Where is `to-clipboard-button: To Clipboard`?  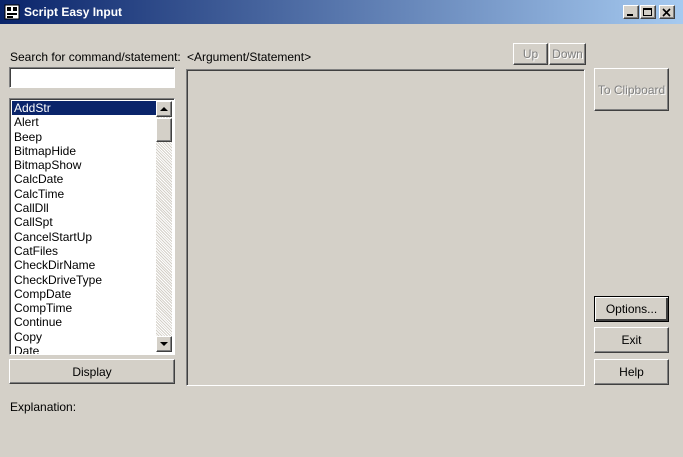
to-clipboard-button: To Clipboard is located at coordinates (631, 89).